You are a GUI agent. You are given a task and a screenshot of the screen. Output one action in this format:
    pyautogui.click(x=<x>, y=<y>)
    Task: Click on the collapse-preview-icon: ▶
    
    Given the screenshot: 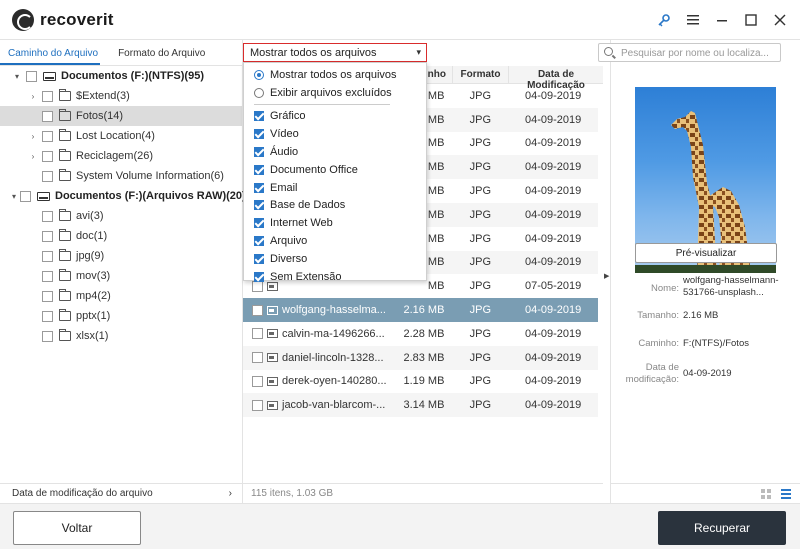 What is the action you would take?
    pyautogui.click(x=606, y=276)
    